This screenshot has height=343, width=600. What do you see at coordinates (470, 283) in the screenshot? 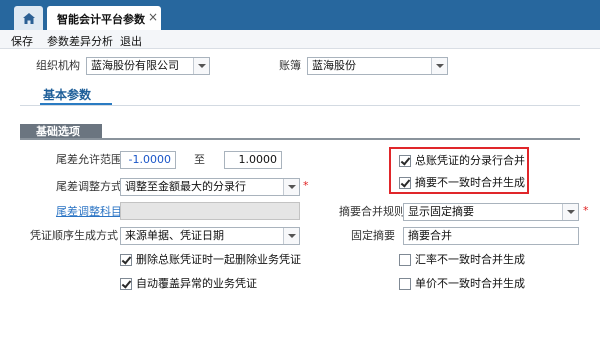
I see `price-merge-label: 单价不一致时合并生成` at bounding box center [470, 283].